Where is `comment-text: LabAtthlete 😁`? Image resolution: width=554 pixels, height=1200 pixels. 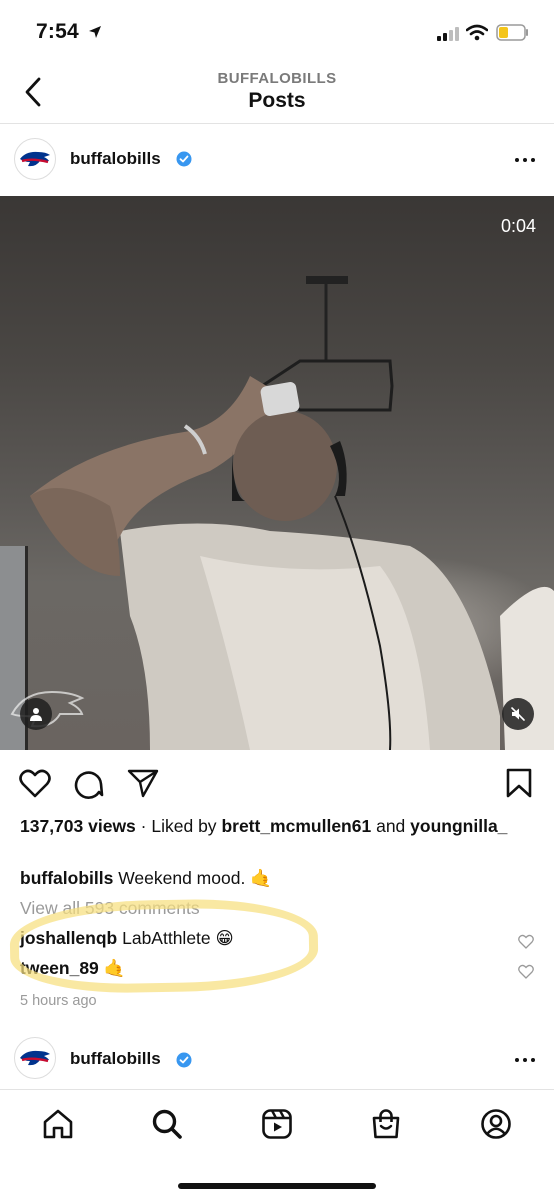
comment-text: LabAtthlete 😁 is located at coordinates (178, 938).